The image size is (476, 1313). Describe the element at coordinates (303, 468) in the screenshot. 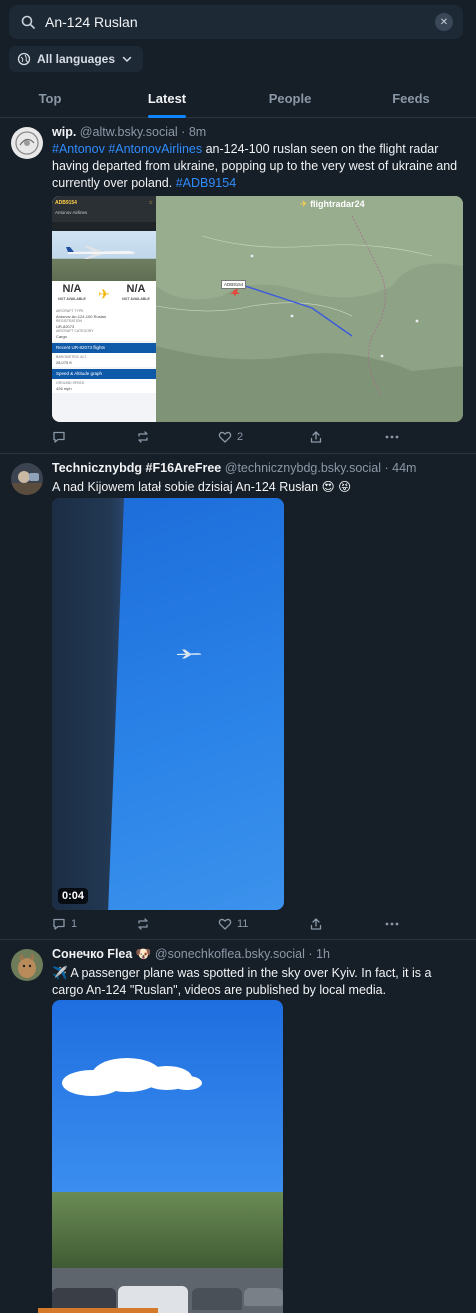

I see `author-handle: @technicznybdg.bsky.social` at that location.